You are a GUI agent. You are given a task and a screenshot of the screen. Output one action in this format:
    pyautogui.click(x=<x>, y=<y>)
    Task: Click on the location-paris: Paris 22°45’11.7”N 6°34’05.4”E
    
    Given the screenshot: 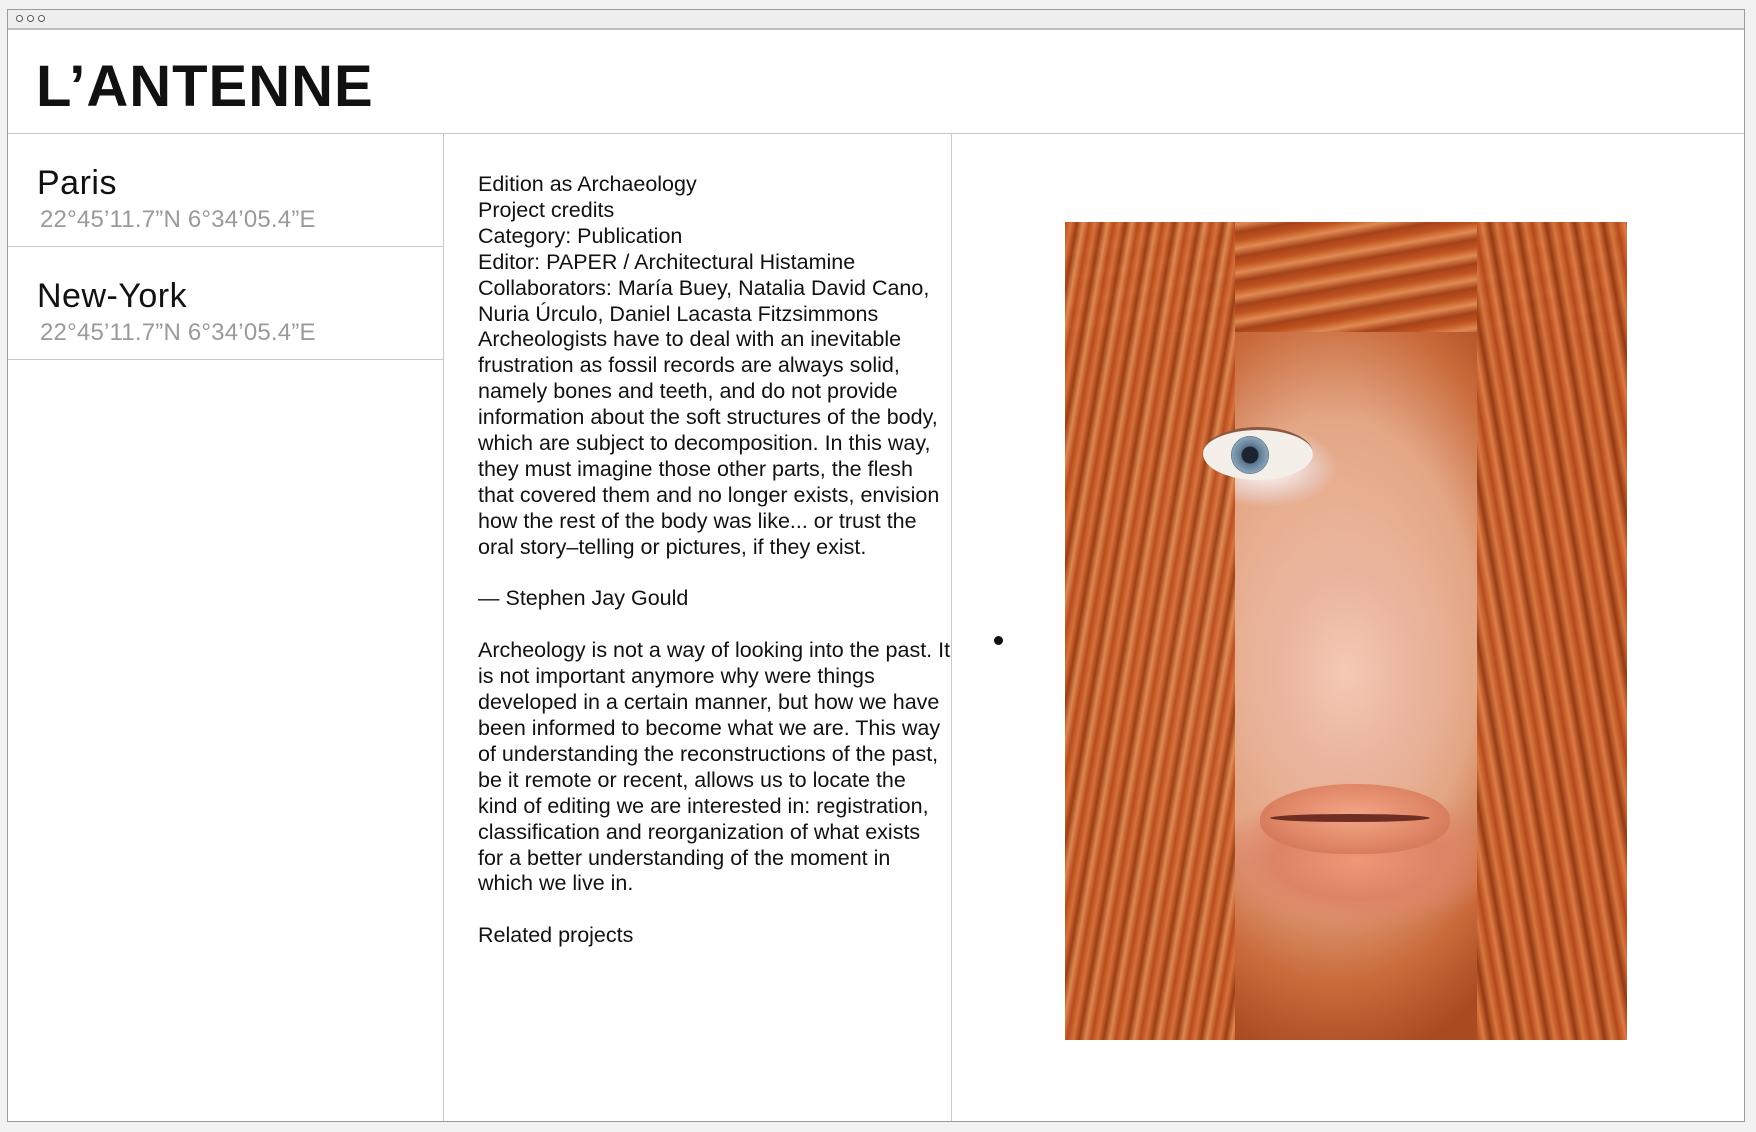 What is the action you would take?
    pyautogui.click(x=225, y=190)
    